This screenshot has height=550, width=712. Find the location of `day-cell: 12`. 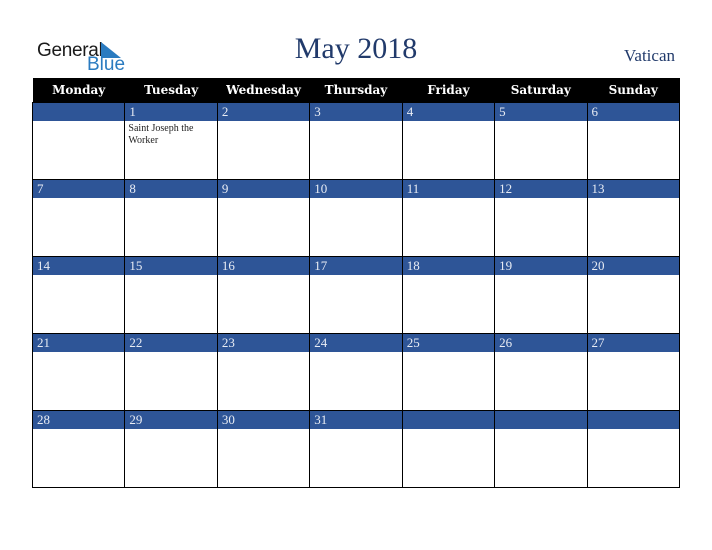

day-cell: 12 is located at coordinates (541, 217).